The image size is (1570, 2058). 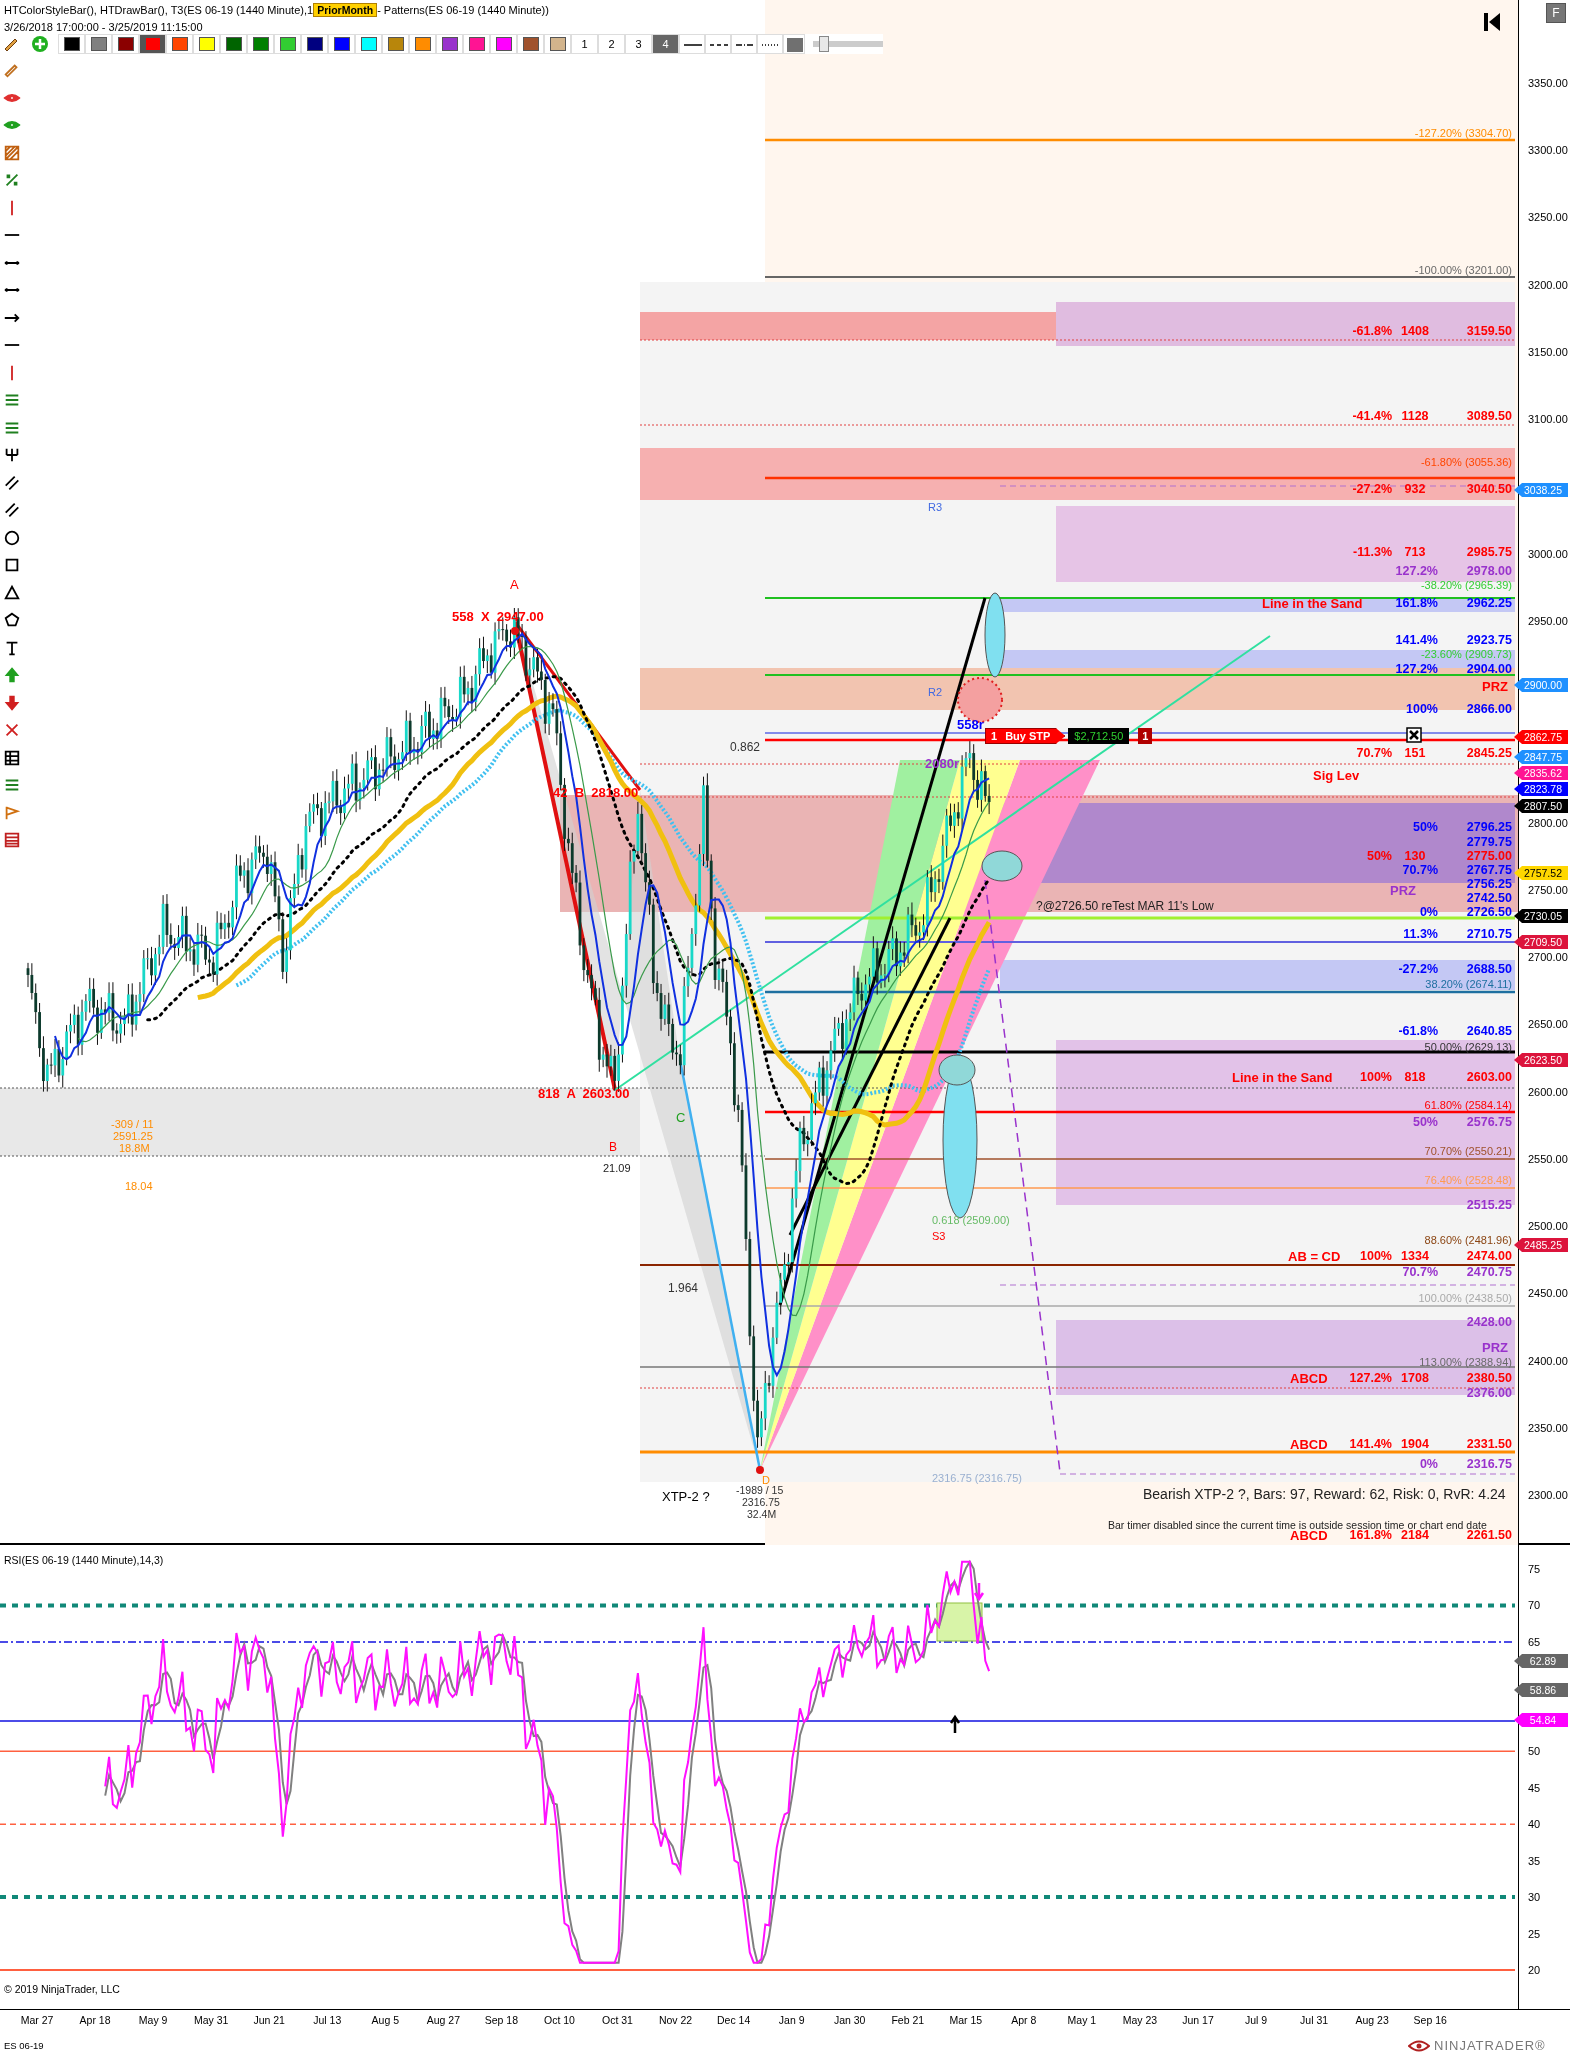 What do you see at coordinates (1416, 571) in the screenshot?
I see `level-percent: 127.2%` at bounding box center [1416, 571].